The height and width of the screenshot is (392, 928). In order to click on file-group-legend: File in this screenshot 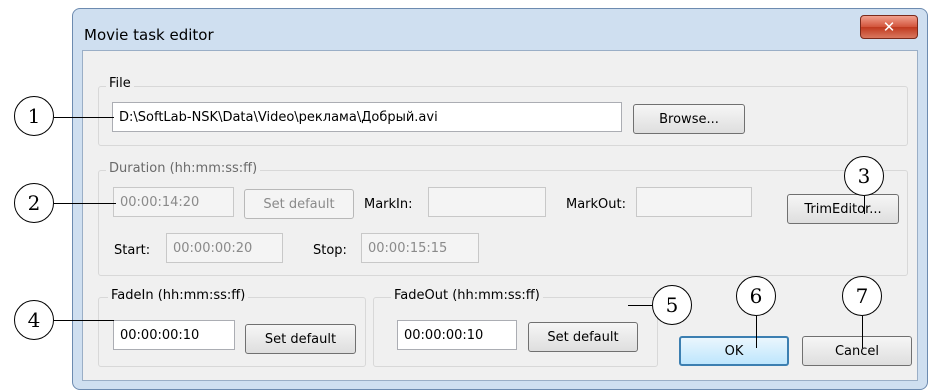, I will do `click(120, 83)`.